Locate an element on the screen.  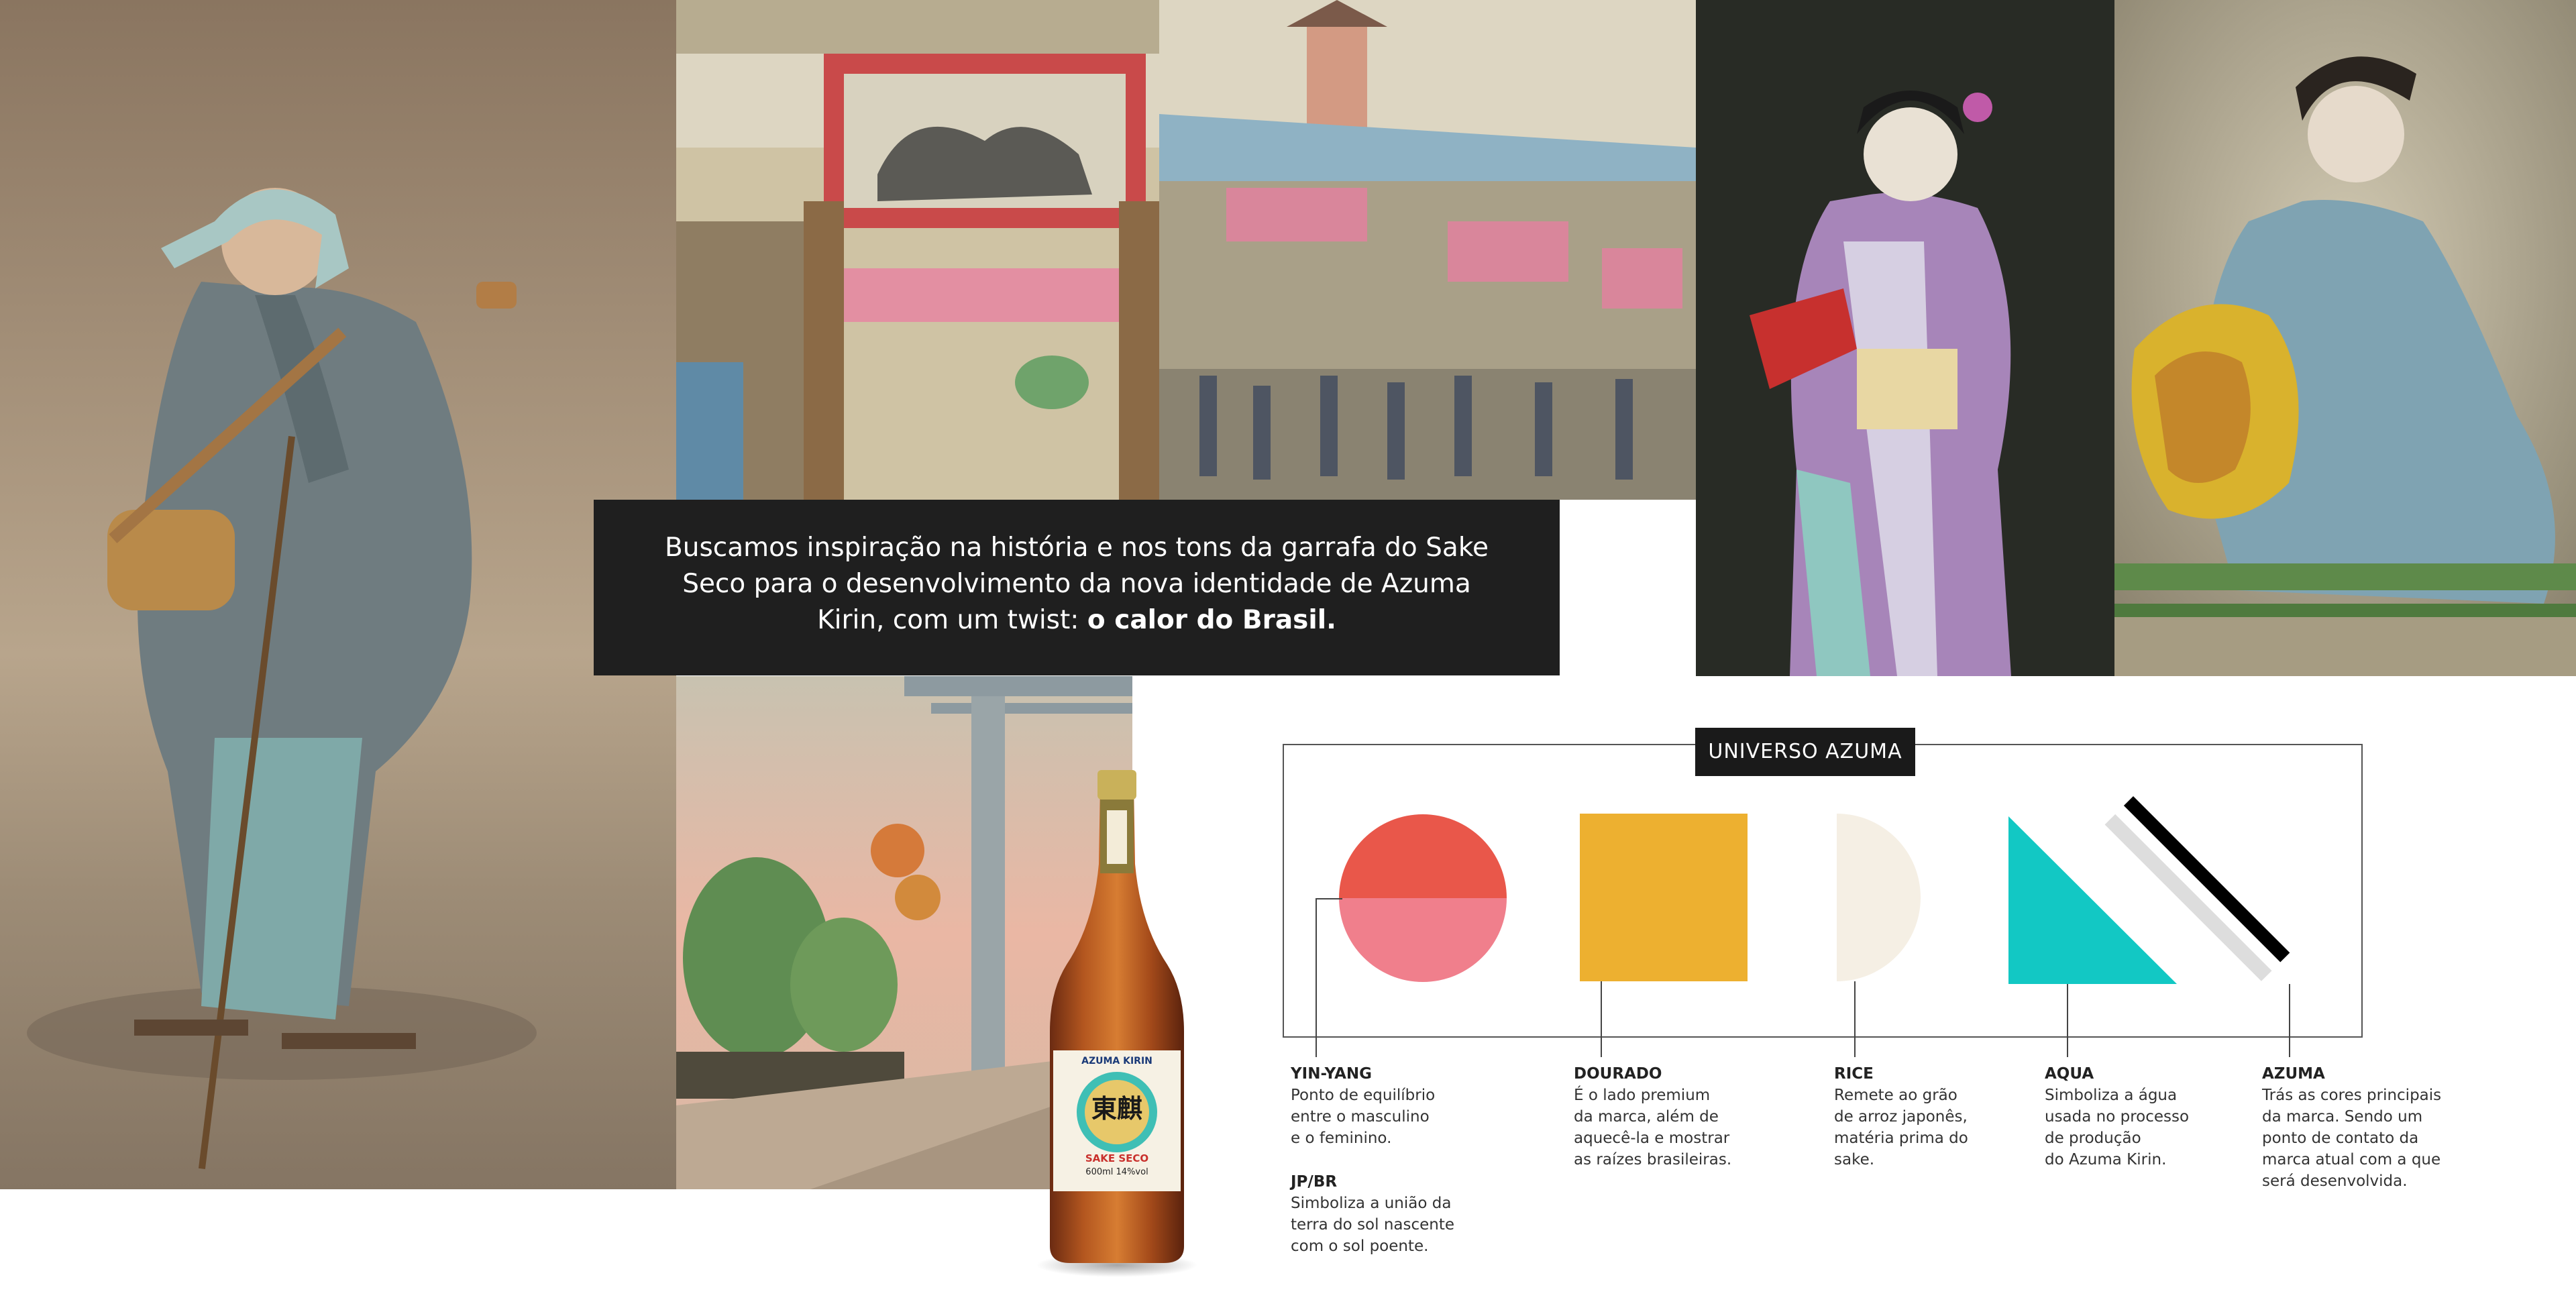
label-azuma-line-4: marca atual com a que is located at coordinates (2351, 1159).